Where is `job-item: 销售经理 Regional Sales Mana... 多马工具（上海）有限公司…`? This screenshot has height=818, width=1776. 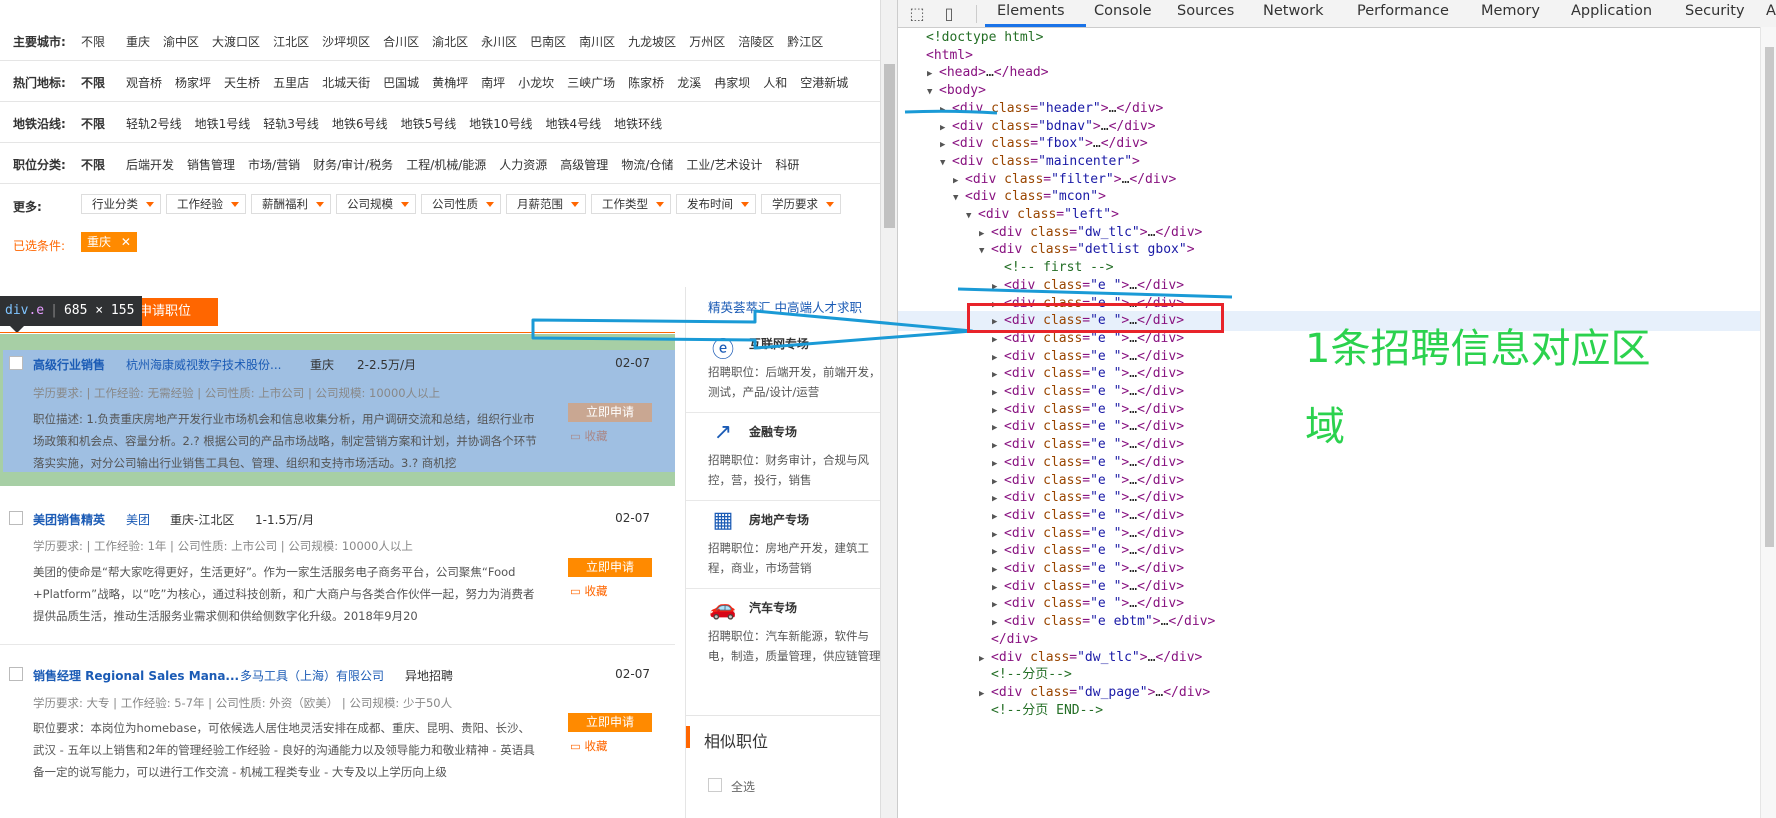 job-item: 销售经理 Regional Sales Mana... 多马工具（上海）有限公司… is located at coordinates (337, 731).